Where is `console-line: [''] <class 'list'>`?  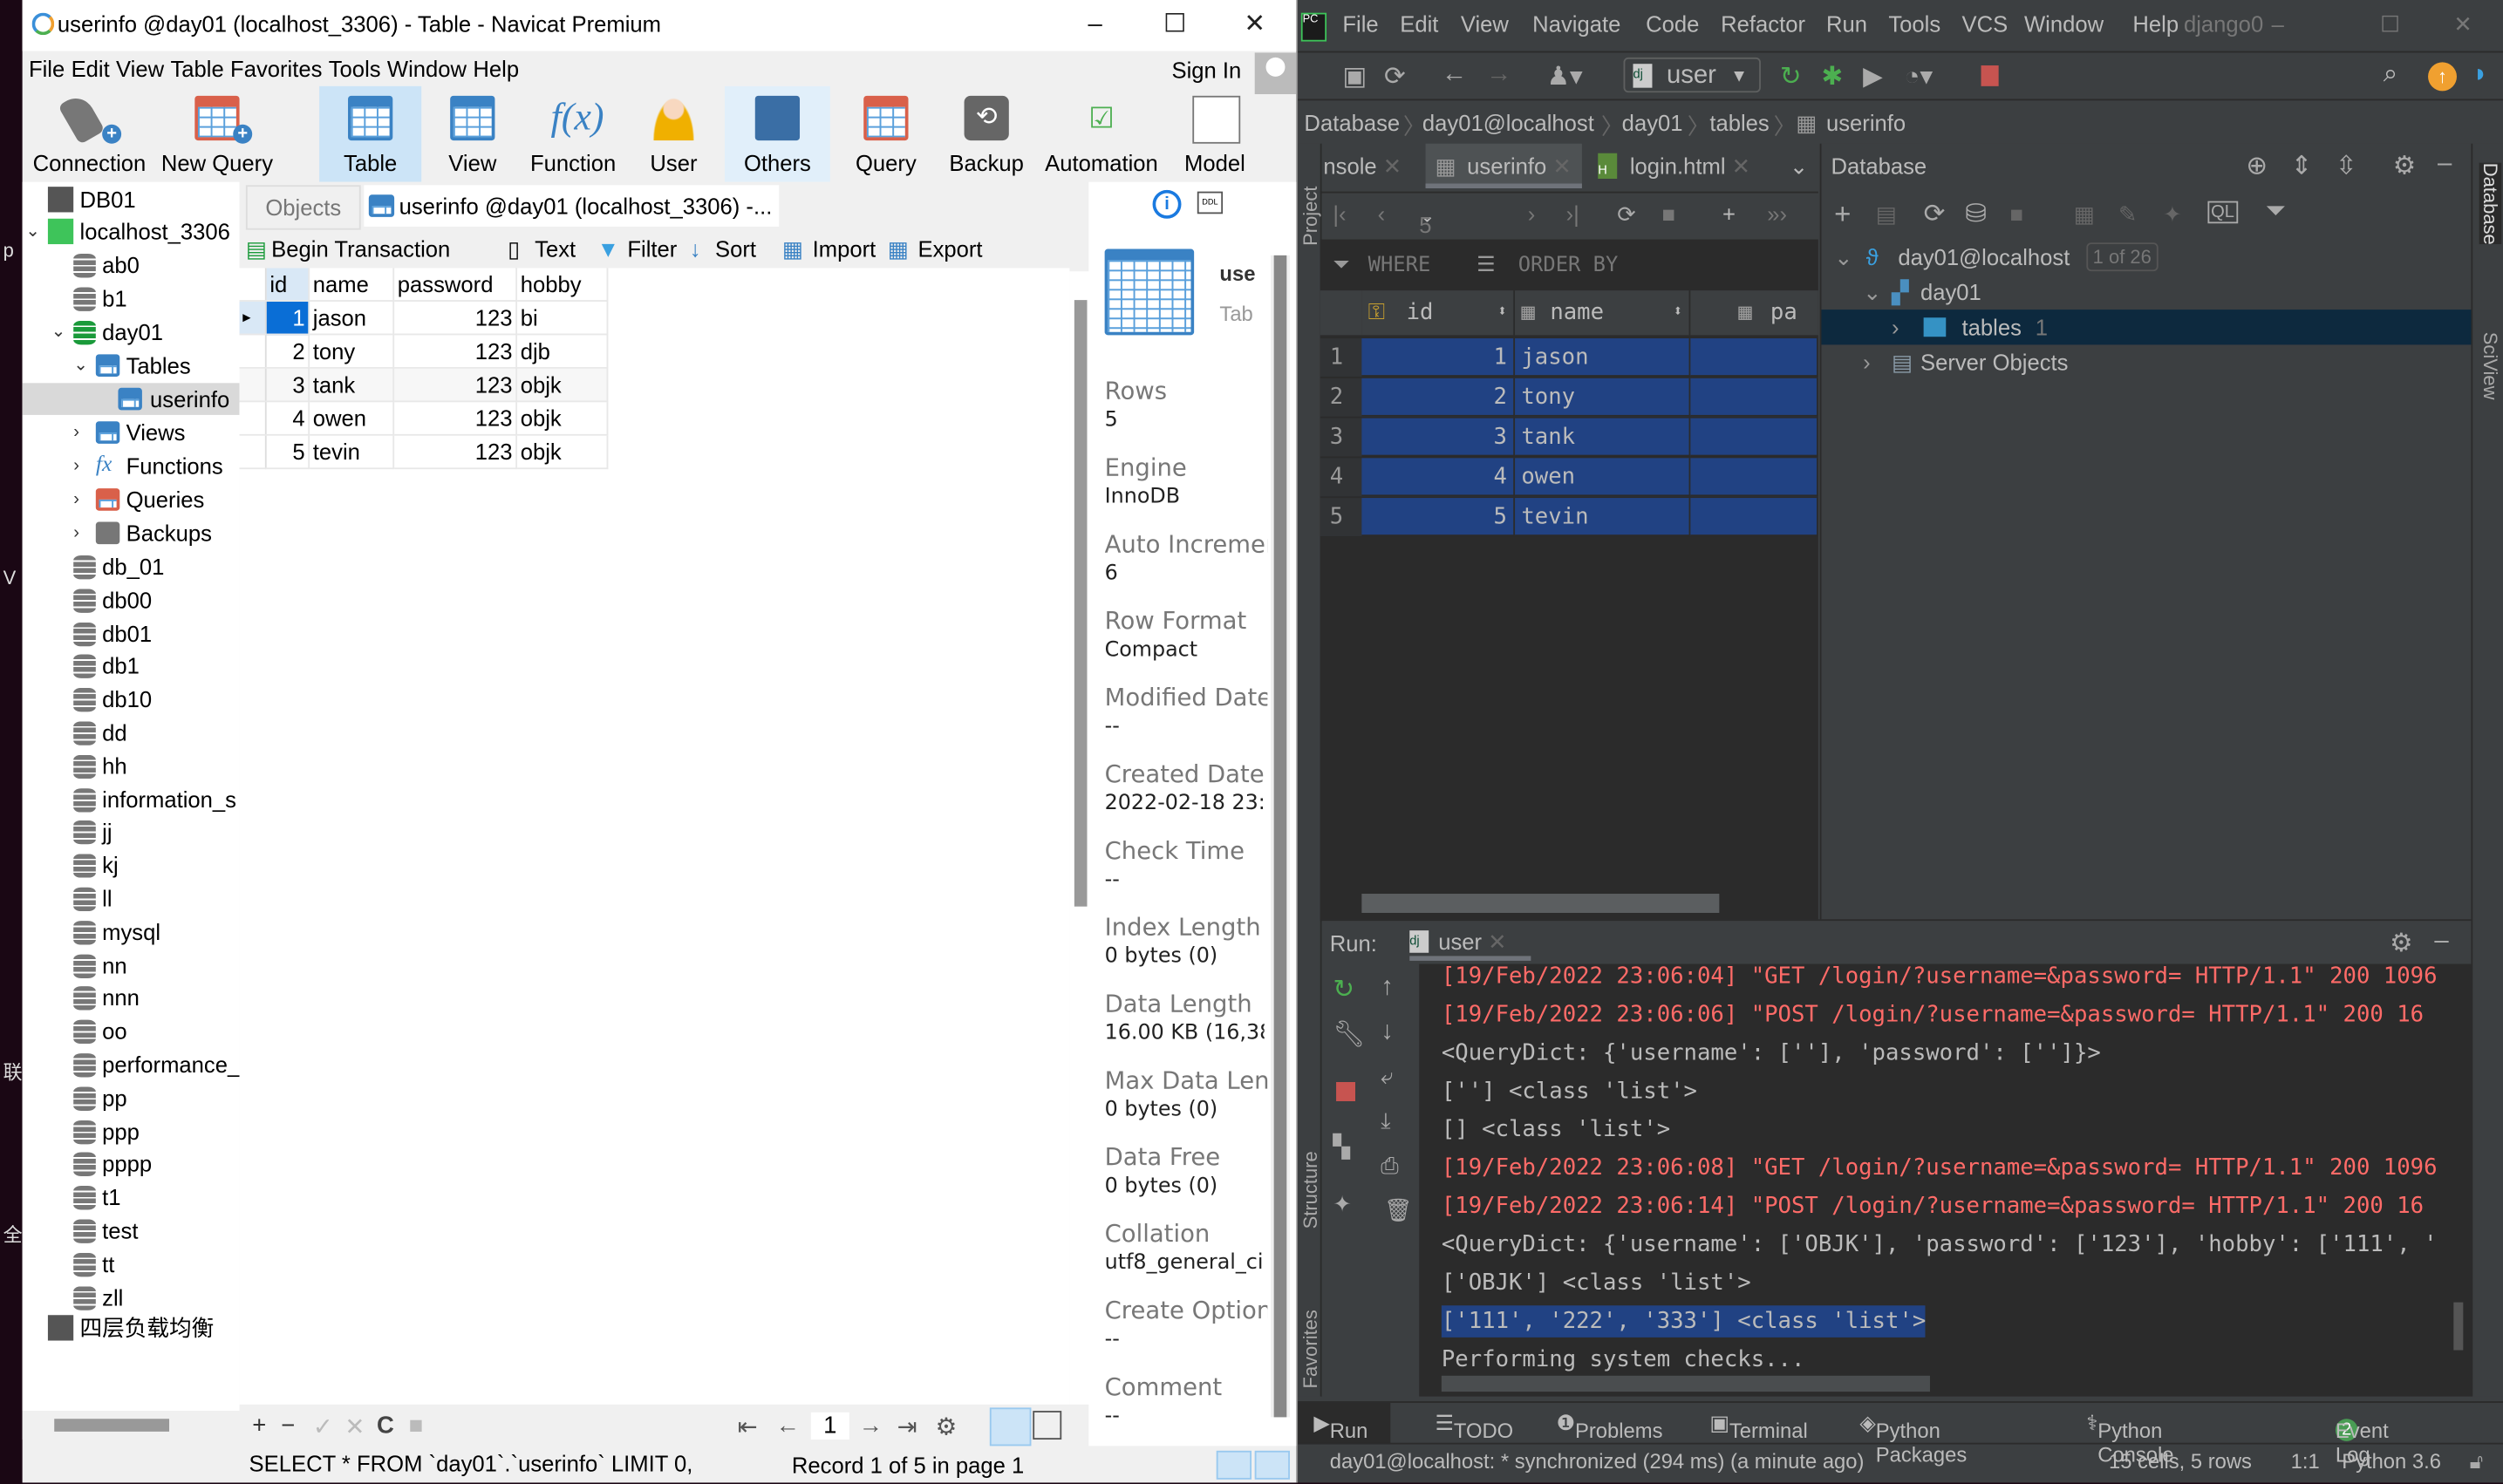 console-line: [''] <class 'list'> is located at coordinates (1569, 1092).